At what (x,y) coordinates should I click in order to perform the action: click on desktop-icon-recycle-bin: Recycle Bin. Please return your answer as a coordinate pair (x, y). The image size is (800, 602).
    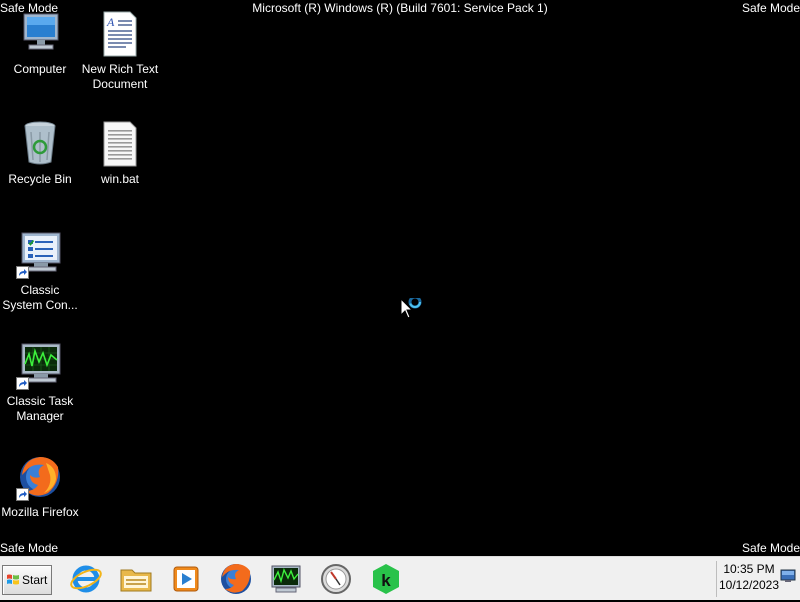
    Looking at the image, I should click on (40, 153).